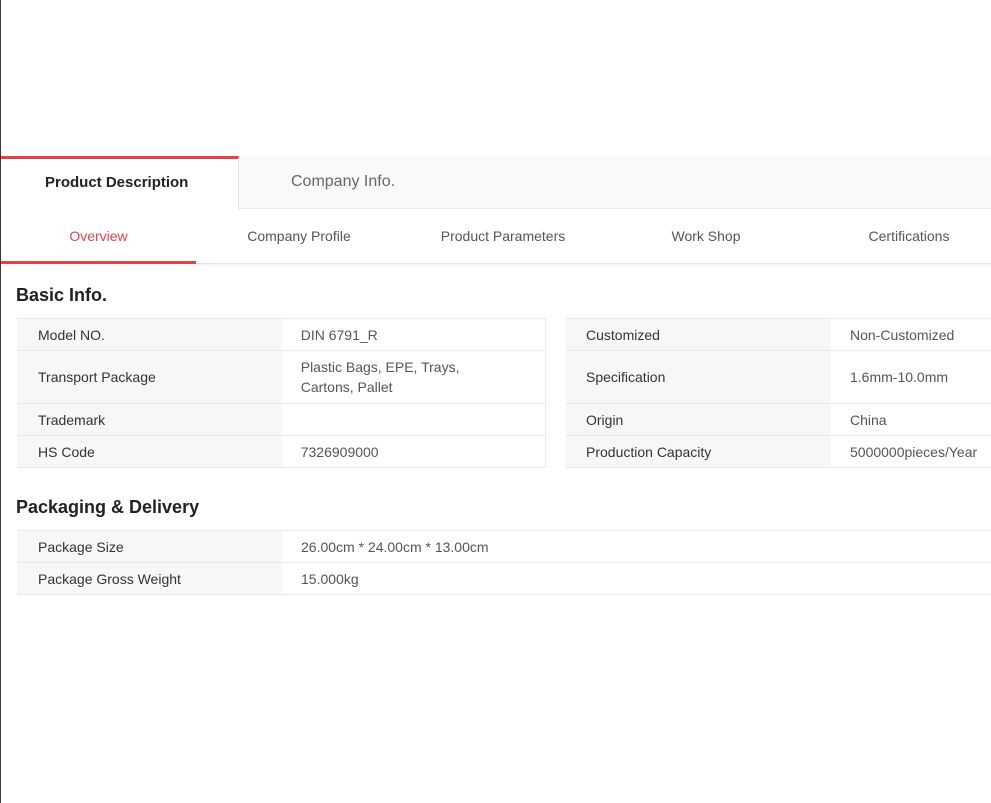 Image resolution: width=991 pixels, height=803 pixels. I want to click on primary-tab-bar: Product Description Company Info., so click(496, 183).